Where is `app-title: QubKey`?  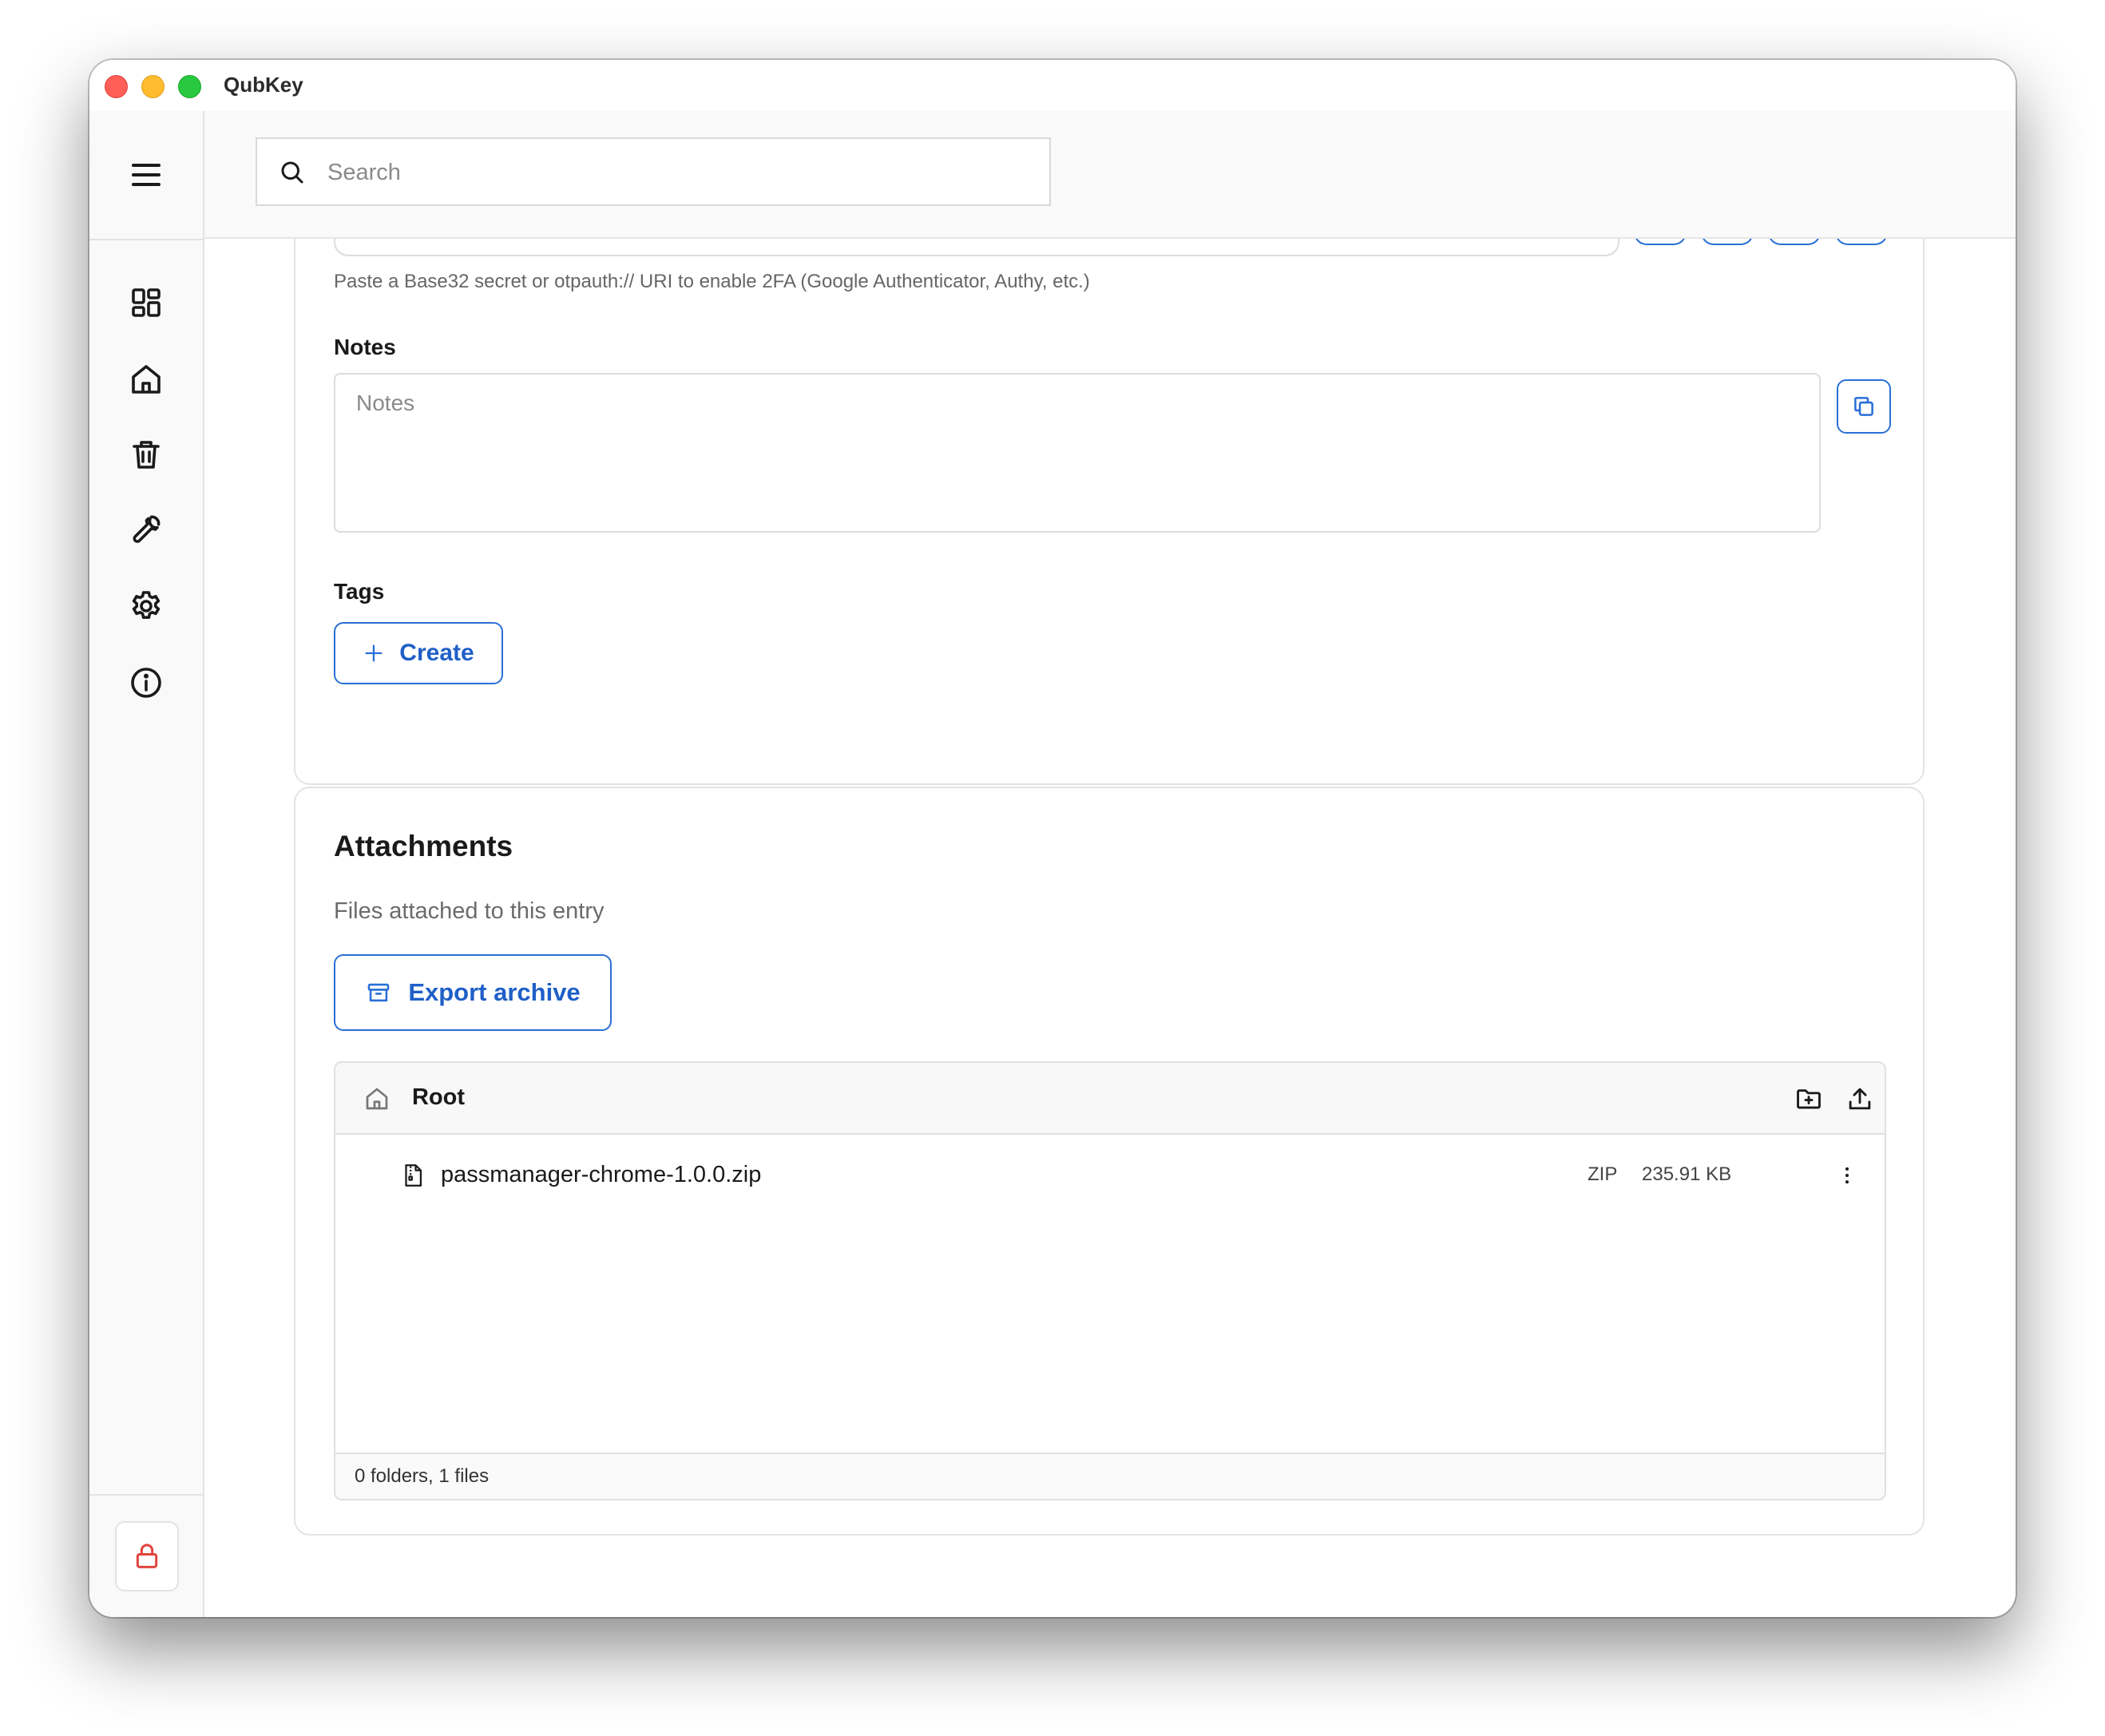
app-title: QubKey is located at coordinates (263, 85).